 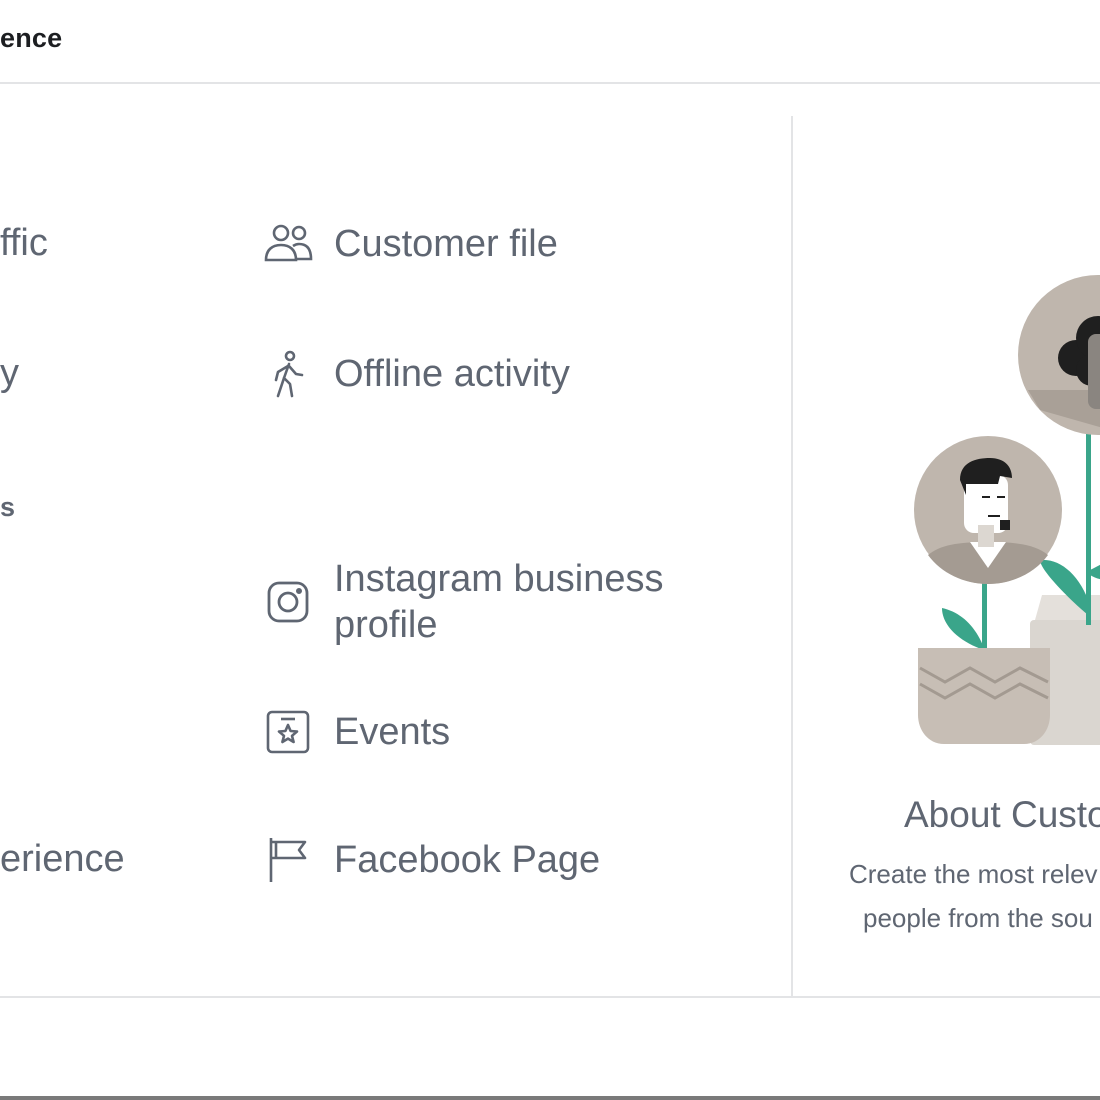 I want to click on panel-divider, so click(x=792, y=557).